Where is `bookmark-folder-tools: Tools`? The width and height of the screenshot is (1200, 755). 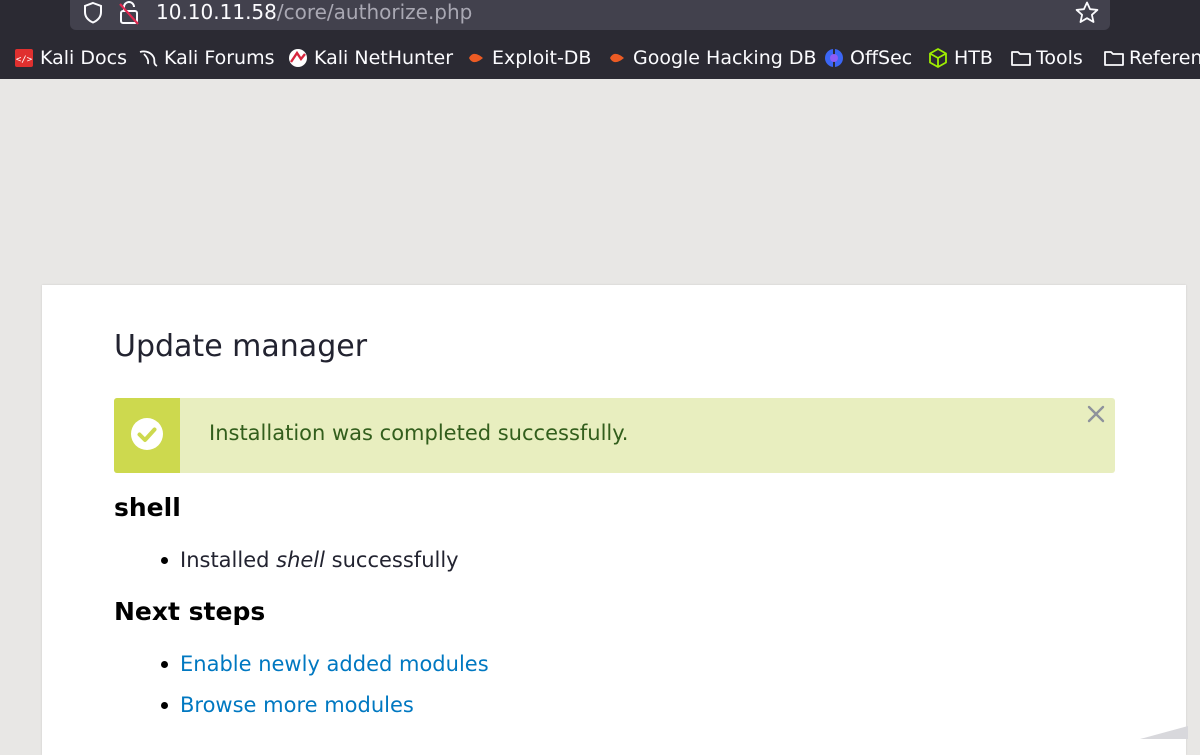
bookmark-folder-tools: Tools is located at coordinates (1046, 58).